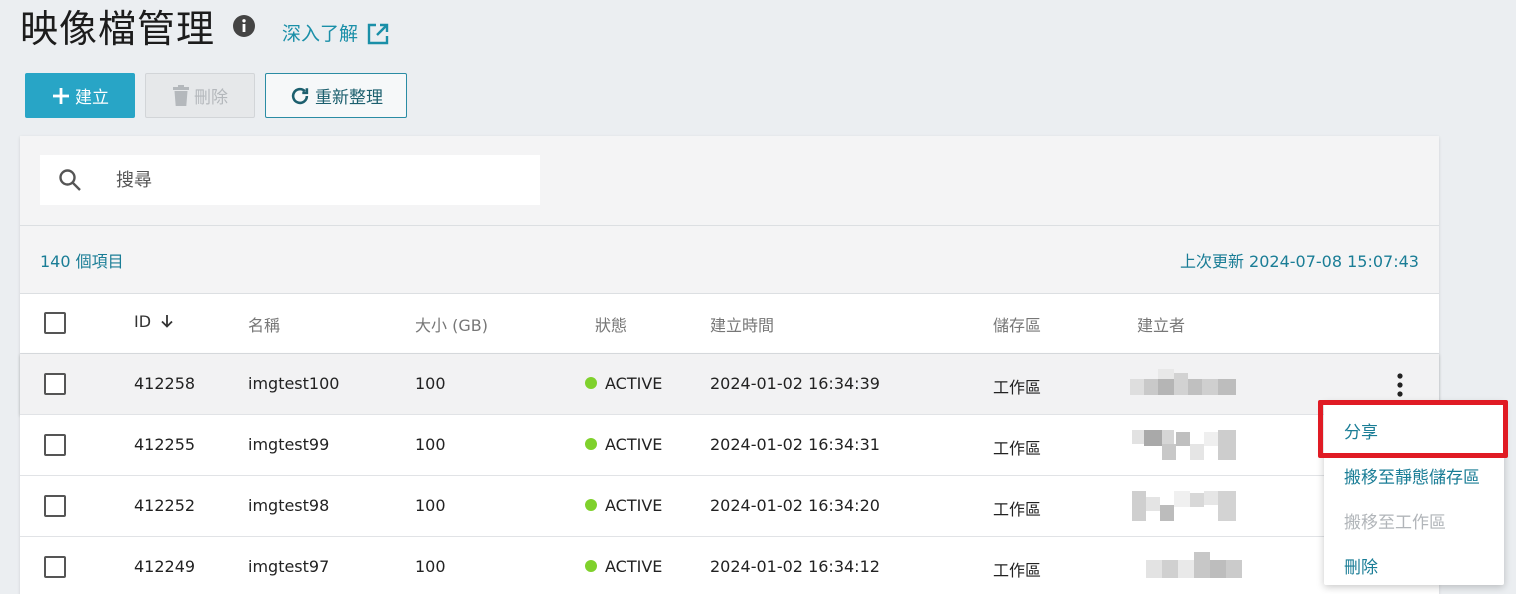 This screenshot has width=1516, height=594. What do you see at coordinates (92, 98) in the screenshot?
I see `create-button-label: 建立` at bounding box center [92, 98].